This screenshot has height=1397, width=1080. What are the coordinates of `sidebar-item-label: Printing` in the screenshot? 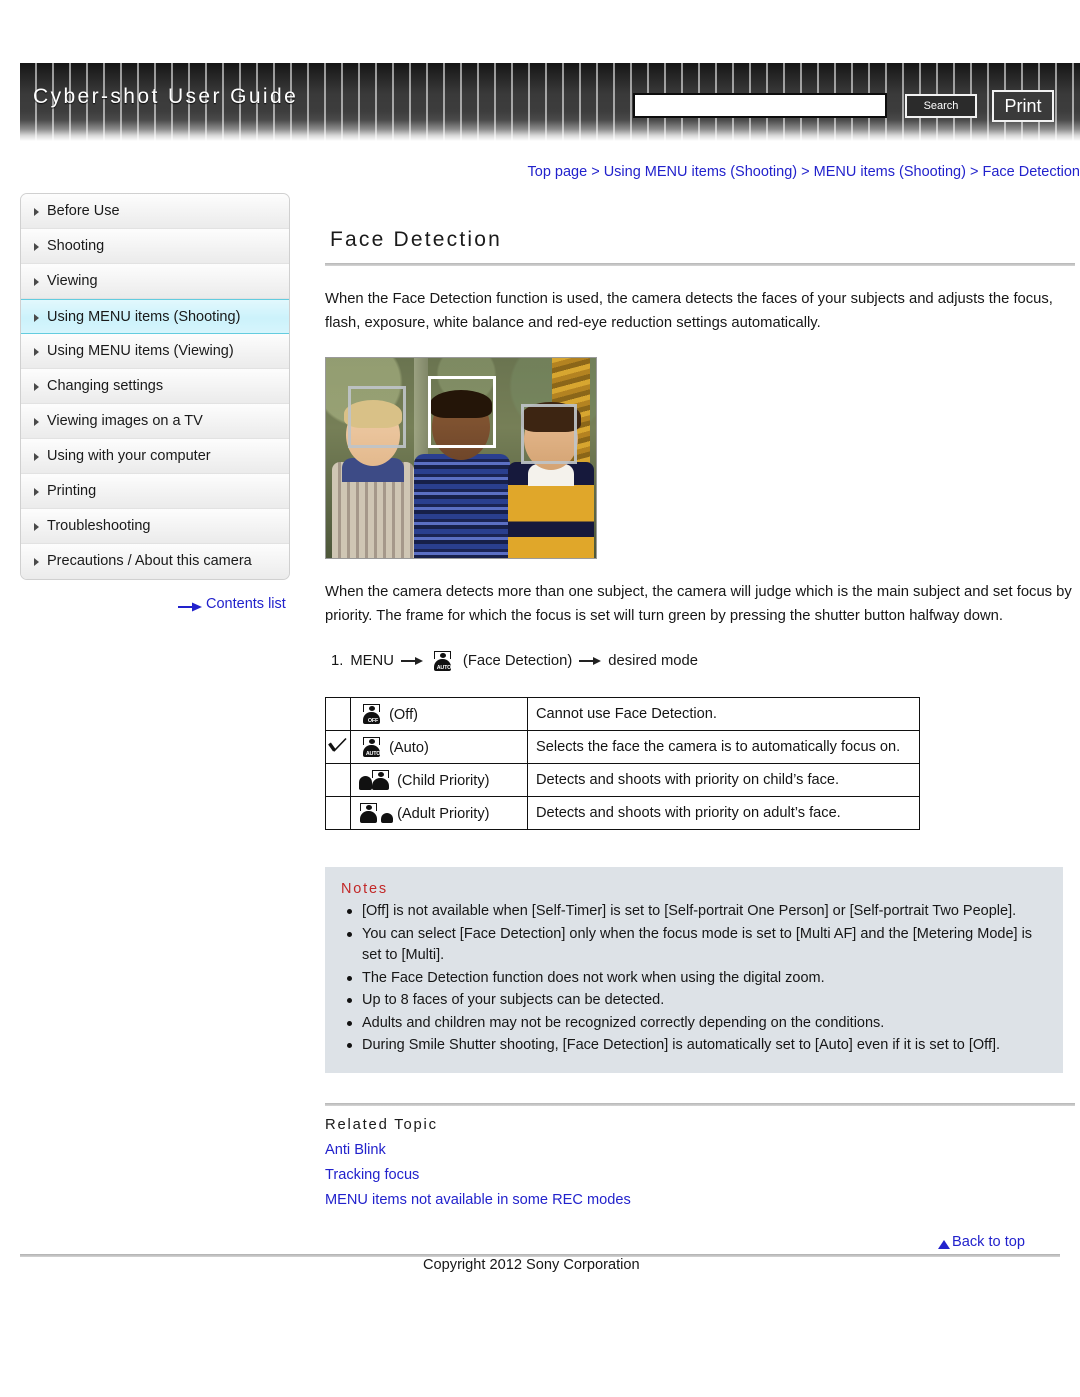 It's located at (72, 491).